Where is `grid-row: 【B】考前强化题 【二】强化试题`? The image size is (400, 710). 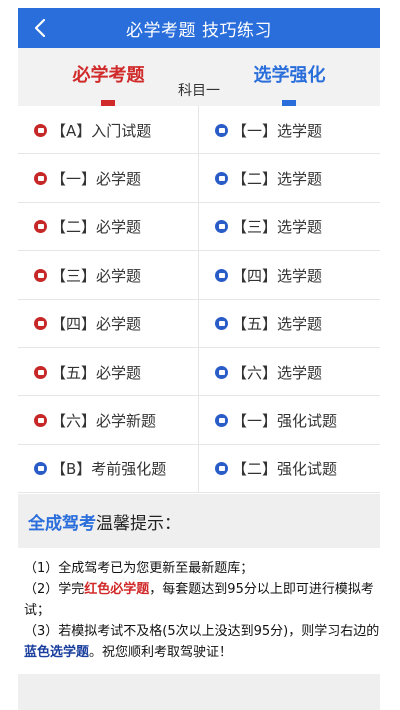 grid-row: 【B】考前强化题 【二】强化试题 is located at coordinates (199, 469).